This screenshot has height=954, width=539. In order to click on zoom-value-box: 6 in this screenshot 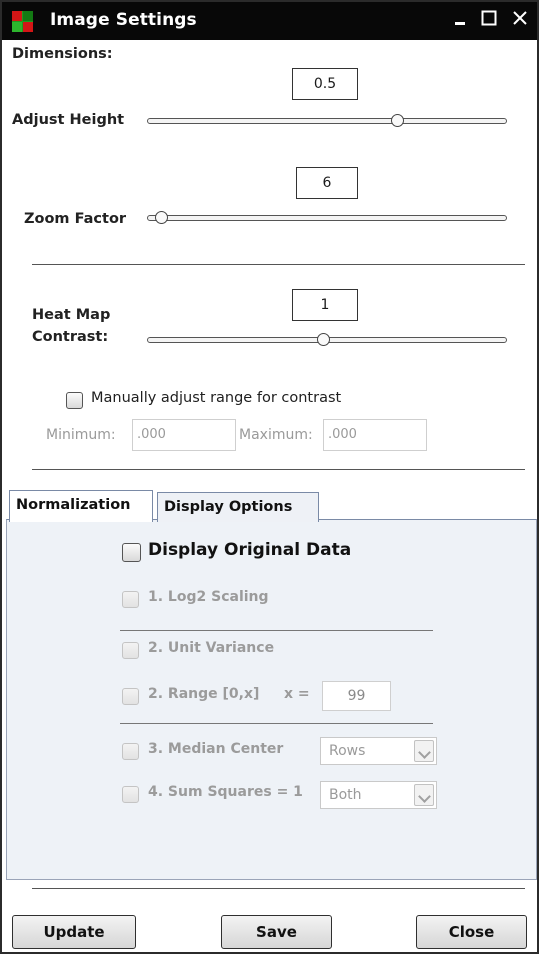, I will do `click(327, 183)`.